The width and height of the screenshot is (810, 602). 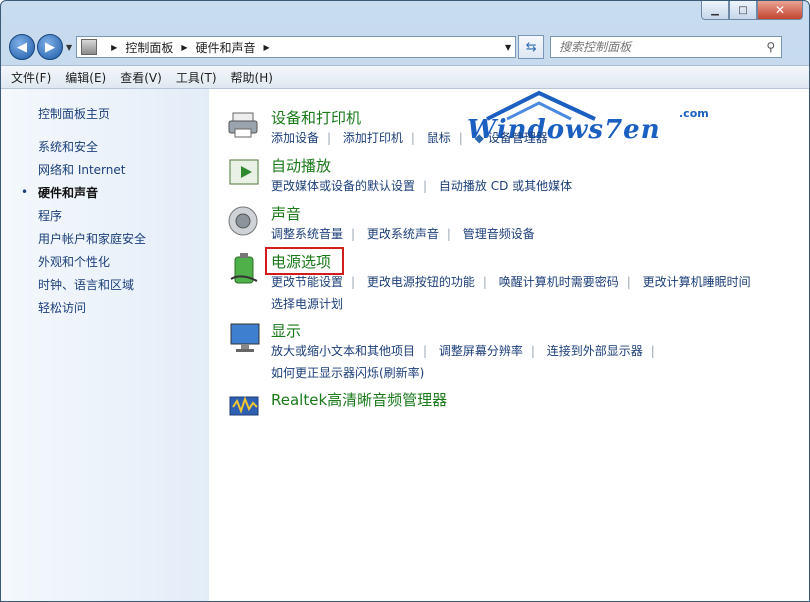 I want to click on back-arrow-icon: ◀, so click(x=22, y=47).